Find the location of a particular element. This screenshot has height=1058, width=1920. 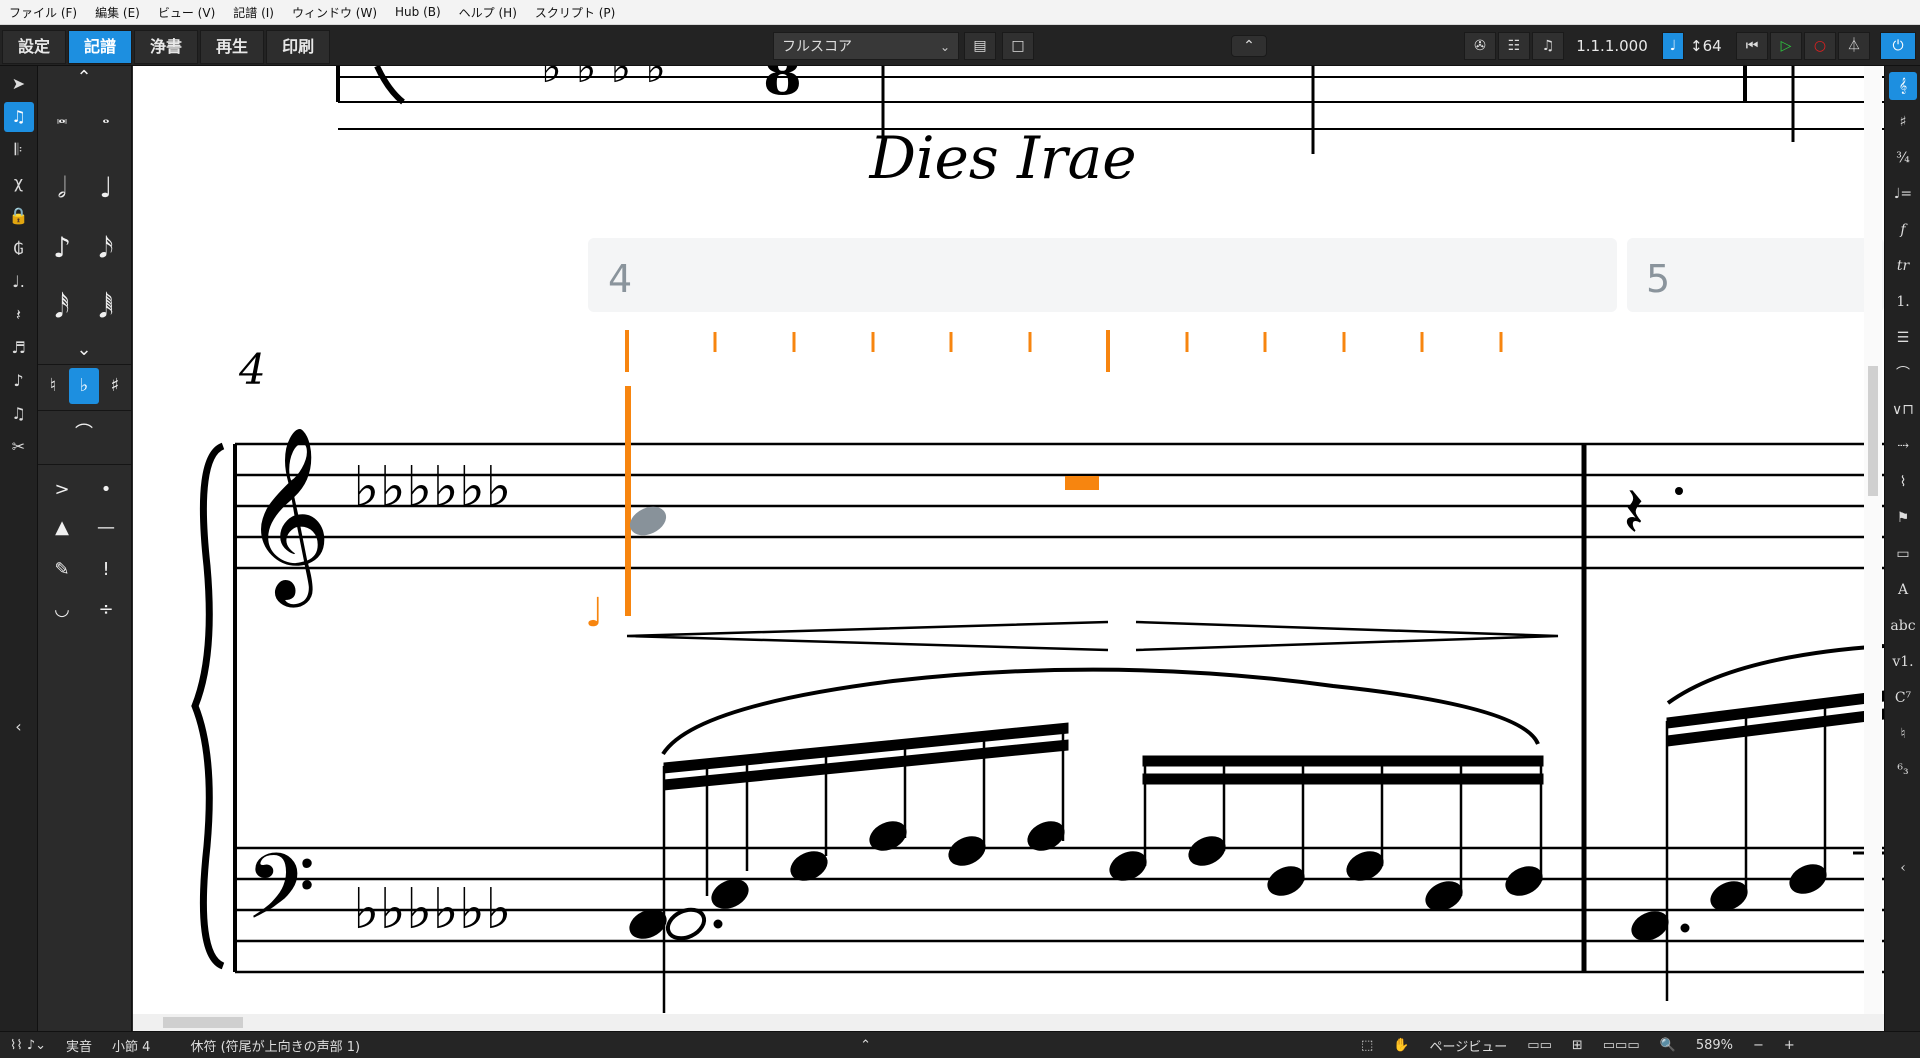

chevron-down-icon: ⌄ is located at coordinates (84, 350).